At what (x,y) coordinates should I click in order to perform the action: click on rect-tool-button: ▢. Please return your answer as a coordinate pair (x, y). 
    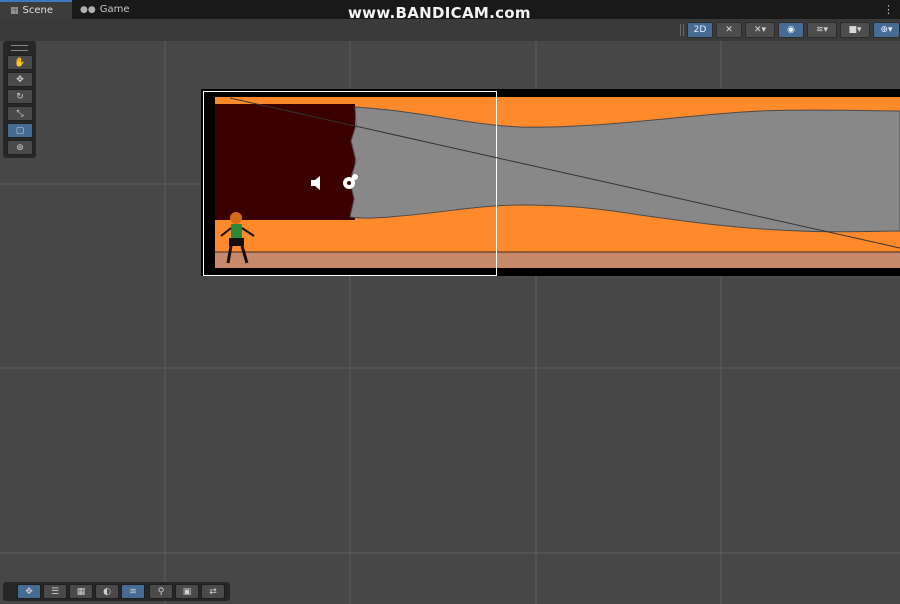
    Looking at the image, I should click on (20, 130).